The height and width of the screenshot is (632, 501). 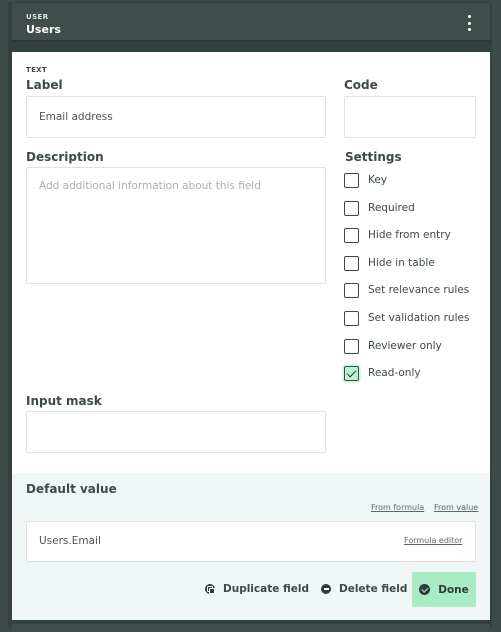 I want to click on input-mask-caption: Input mask, so click(x=64, y=401).